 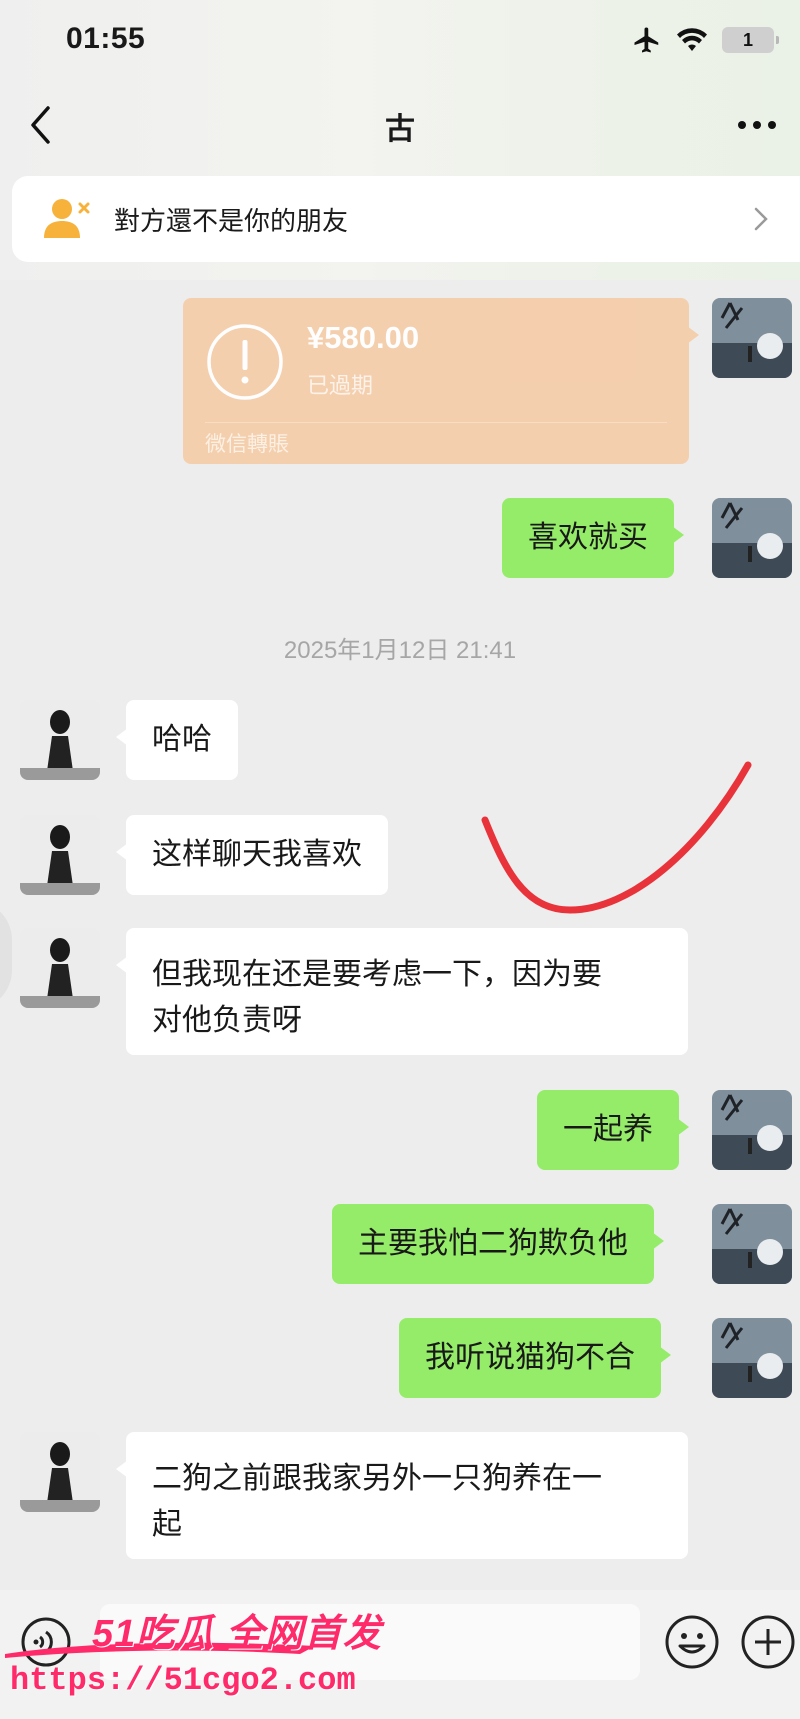 I want to click on message-bubble-me: 主要我怕二狗欺负他, so click(x=498, y=1244).